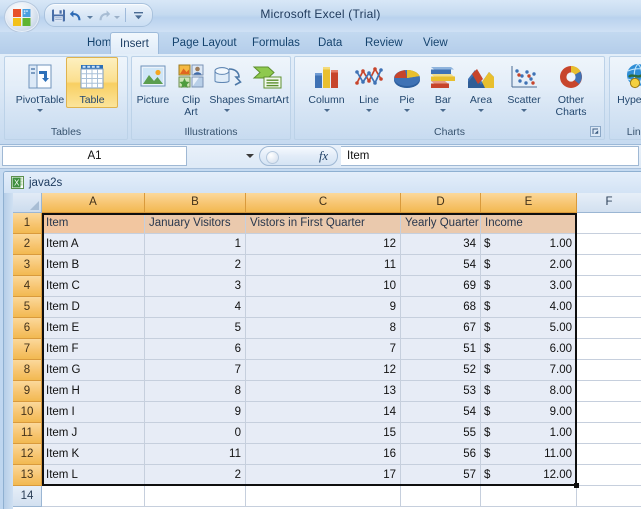 The height and width of the screenshot is (509, 641). What do you see at coordinates (250, 156) in the screenshot?
I see `name-box-dropdown-arrow-icon` at bounding box center [250, 156].